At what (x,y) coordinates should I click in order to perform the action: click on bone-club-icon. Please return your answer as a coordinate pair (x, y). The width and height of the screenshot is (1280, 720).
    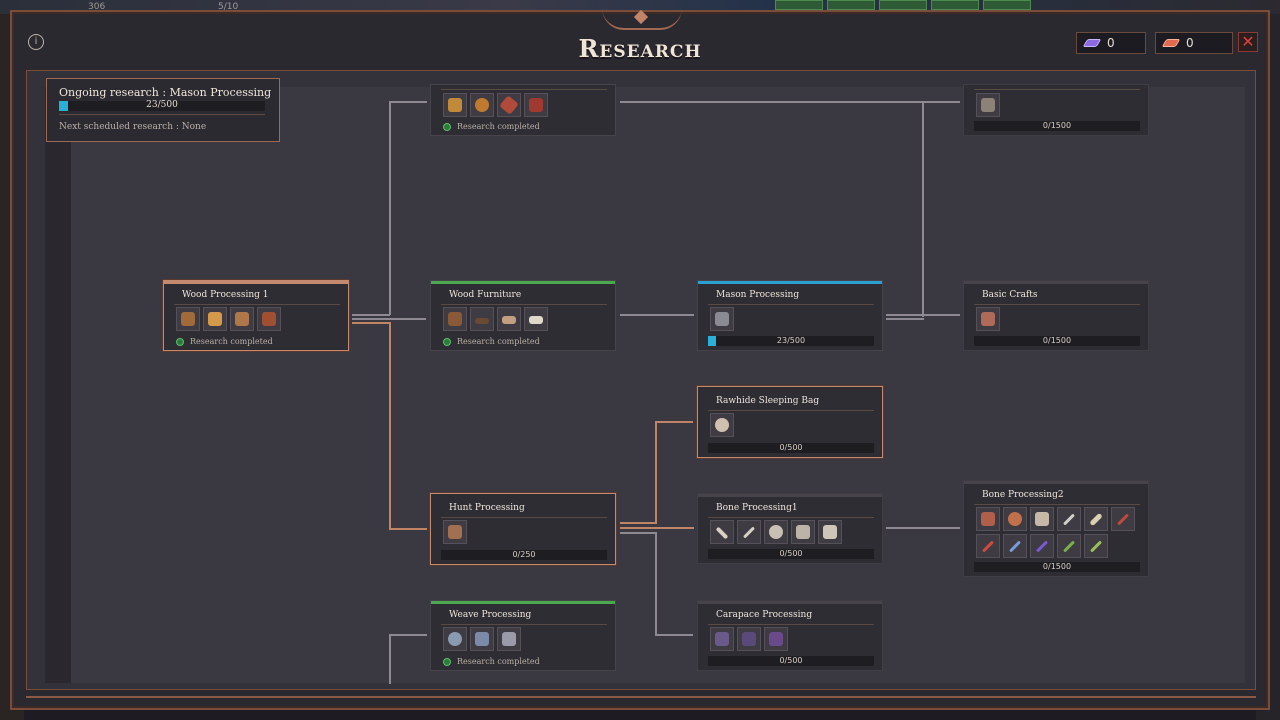
    Looking at the image, I should click on (1096, 519).